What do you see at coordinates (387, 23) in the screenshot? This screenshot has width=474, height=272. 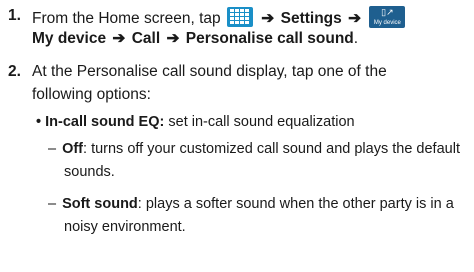 I see `my-device-icon-caption: My device` at bounding box center [387, 23].